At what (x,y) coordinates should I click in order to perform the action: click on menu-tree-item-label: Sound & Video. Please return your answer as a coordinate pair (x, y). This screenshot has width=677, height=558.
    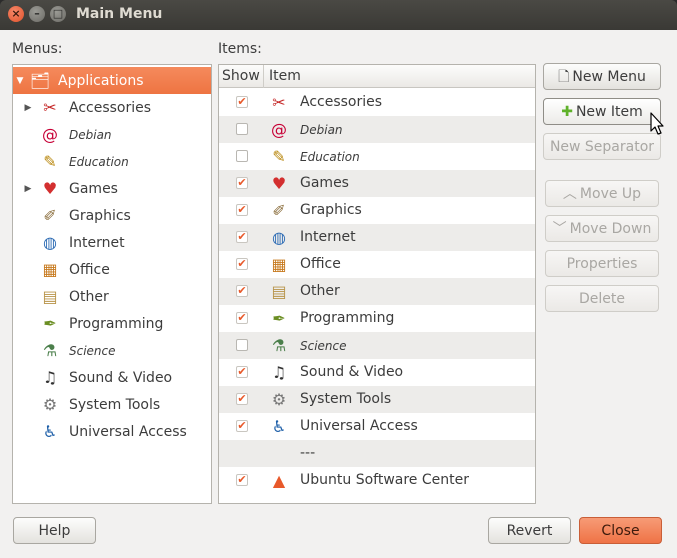
    Looking at the image, I should click on (121, 377).